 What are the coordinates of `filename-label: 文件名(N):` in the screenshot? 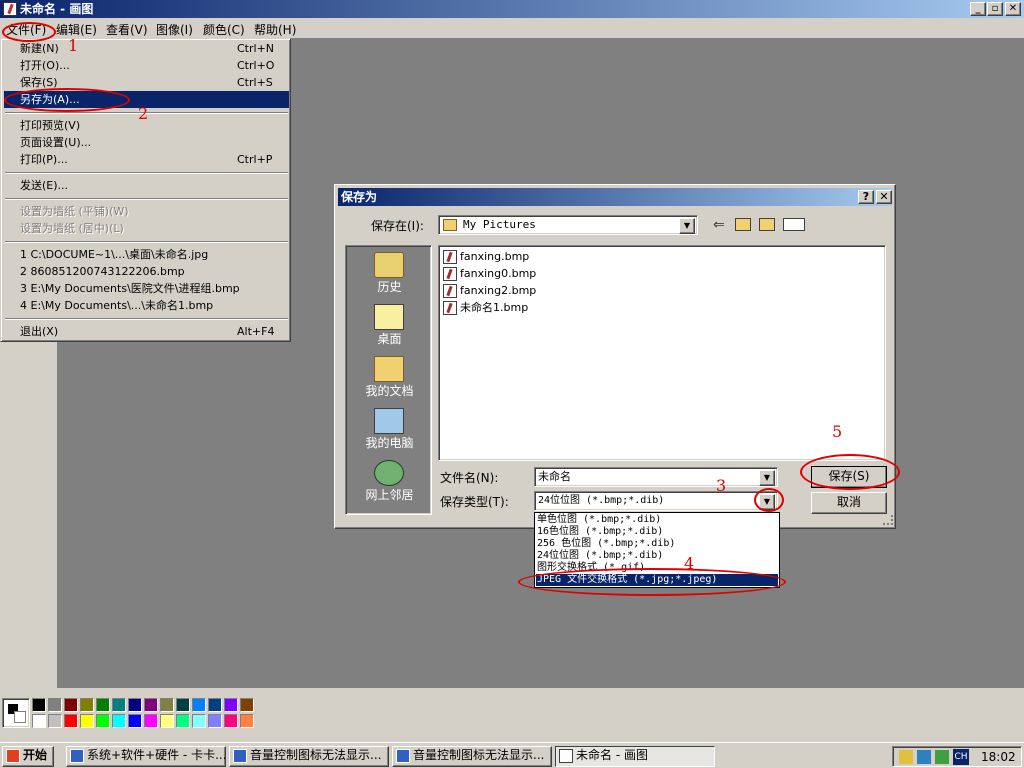 It's located at (469, 478).